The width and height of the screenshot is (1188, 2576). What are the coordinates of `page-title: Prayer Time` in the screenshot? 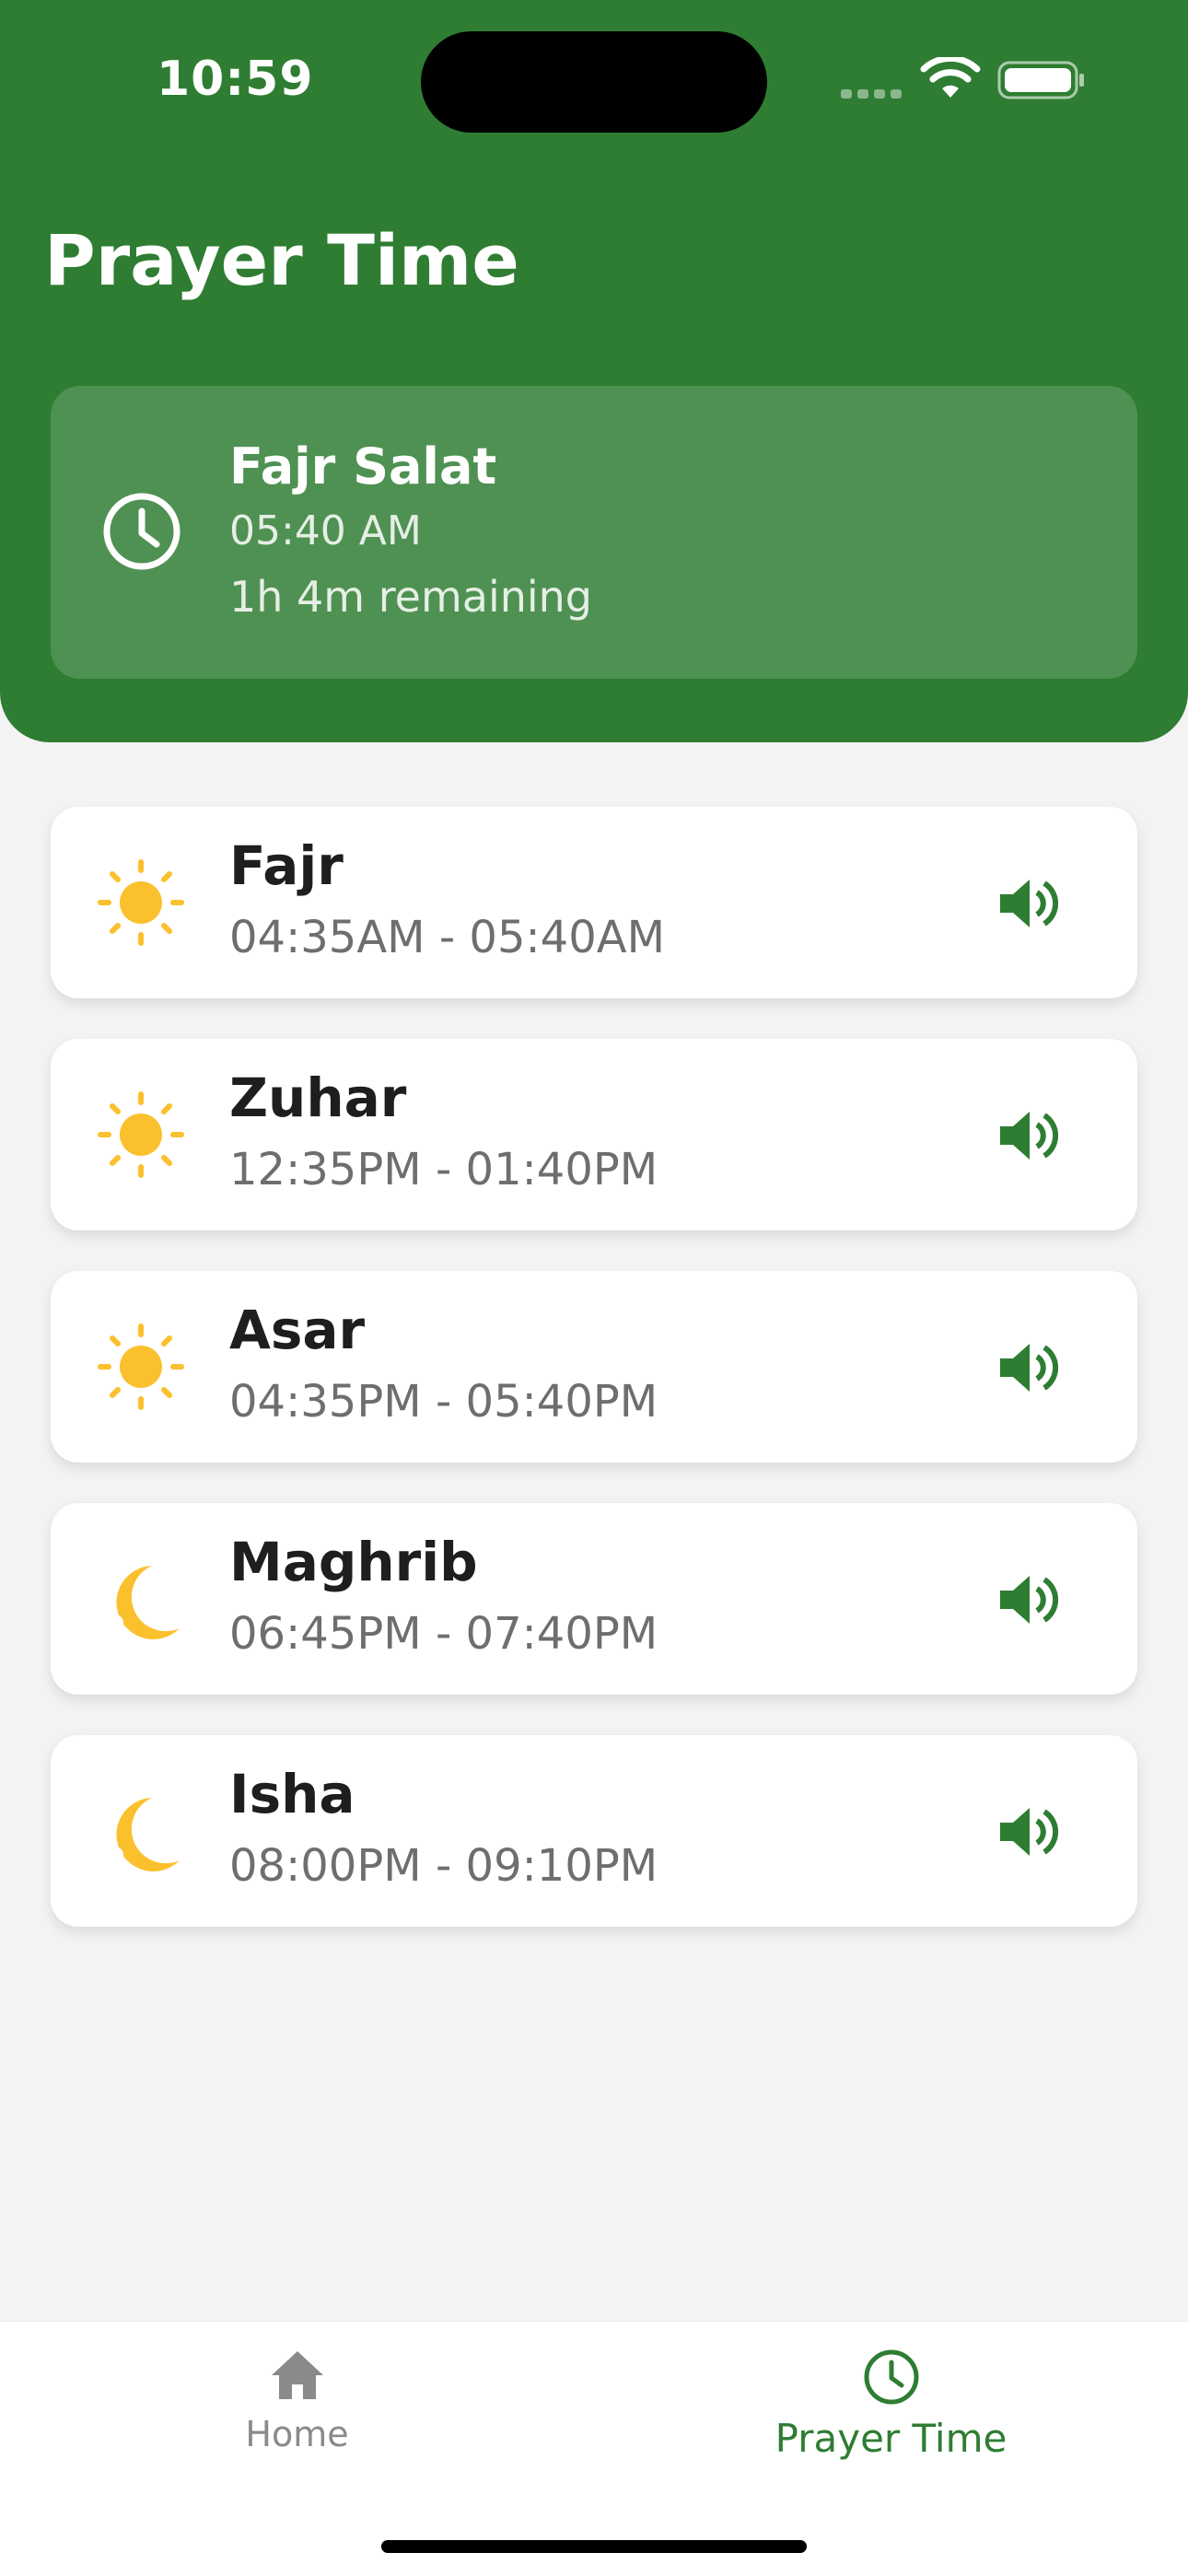 It's located at (281, 260).